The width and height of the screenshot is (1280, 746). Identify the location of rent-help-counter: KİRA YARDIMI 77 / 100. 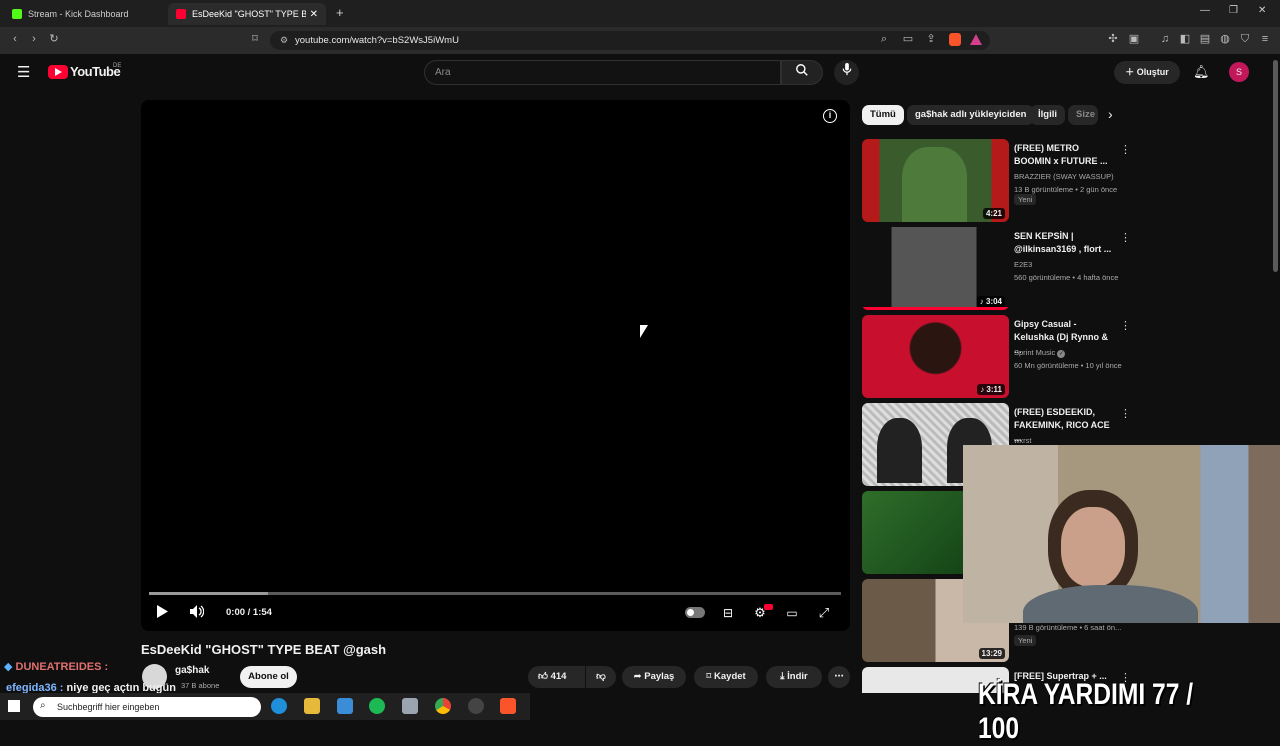
(1086, 711).